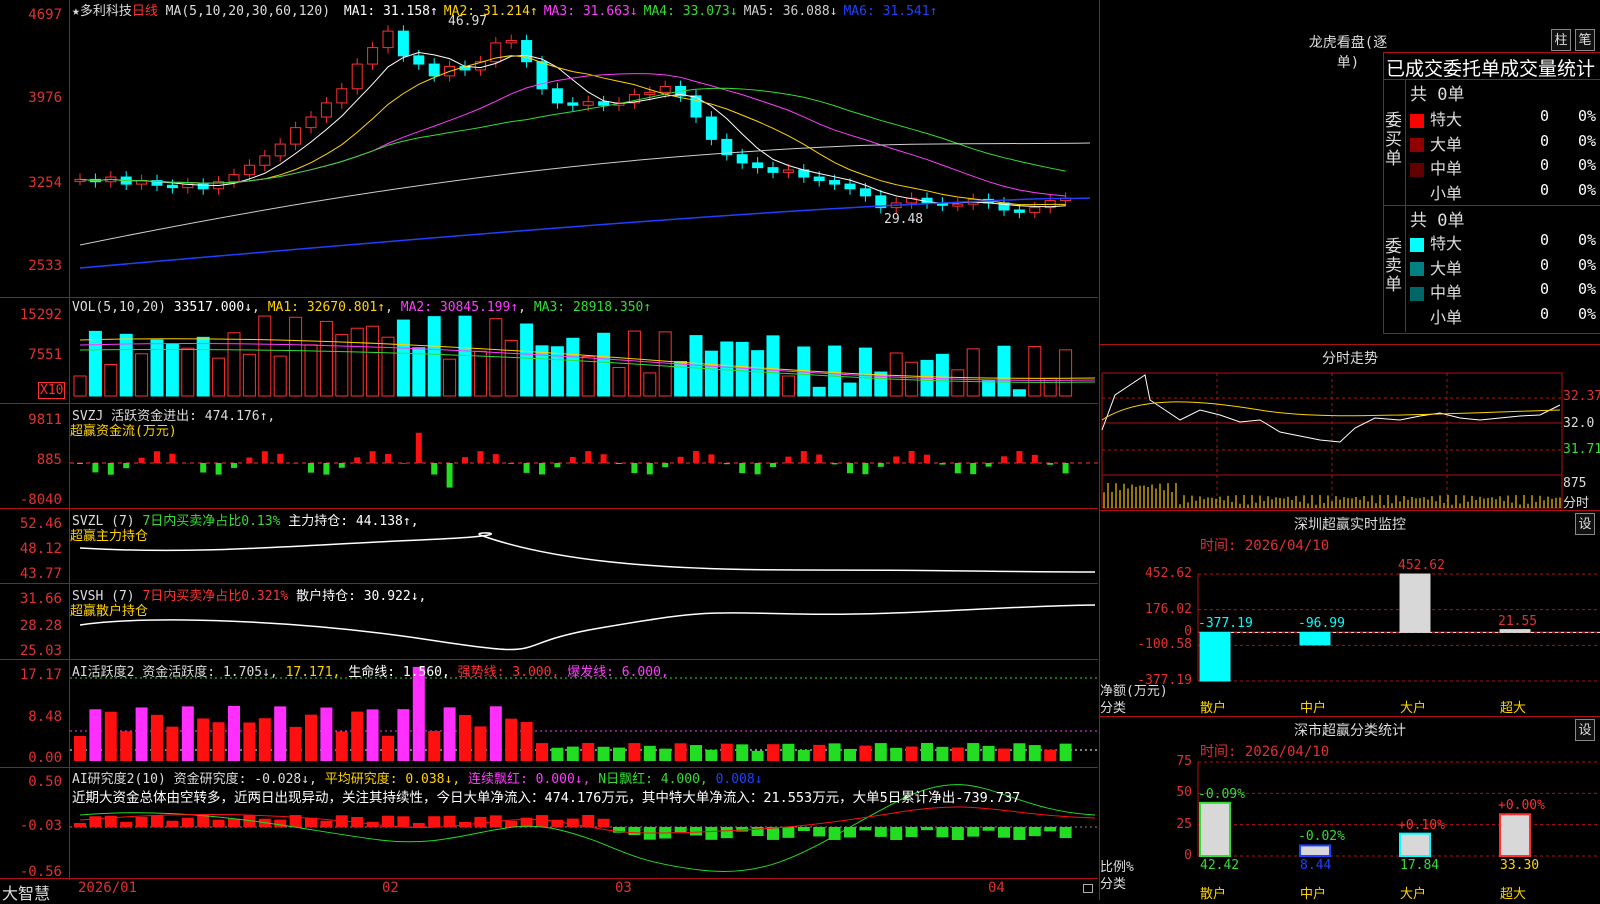 This screenshot has width=1600, height=904. What do you see at coordinates (1436, 267) in the screenshot?
I see `order-row: 大单` at bounding box center [1436, 267].